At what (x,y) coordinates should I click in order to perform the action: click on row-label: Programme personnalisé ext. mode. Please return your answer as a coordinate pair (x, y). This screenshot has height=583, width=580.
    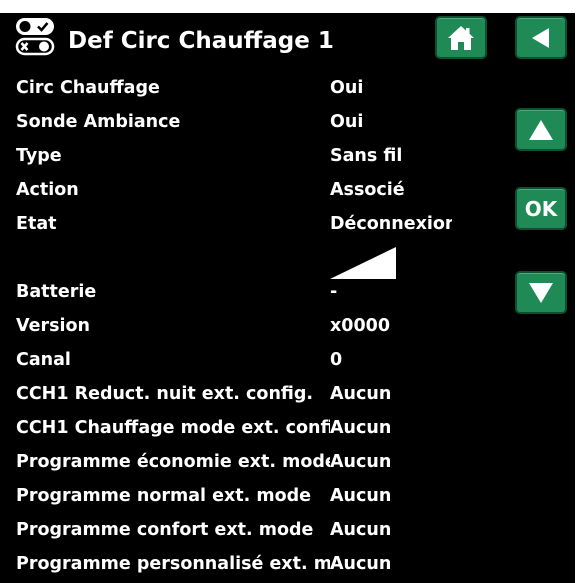
    Looking at the image, I should click on (173, 564).